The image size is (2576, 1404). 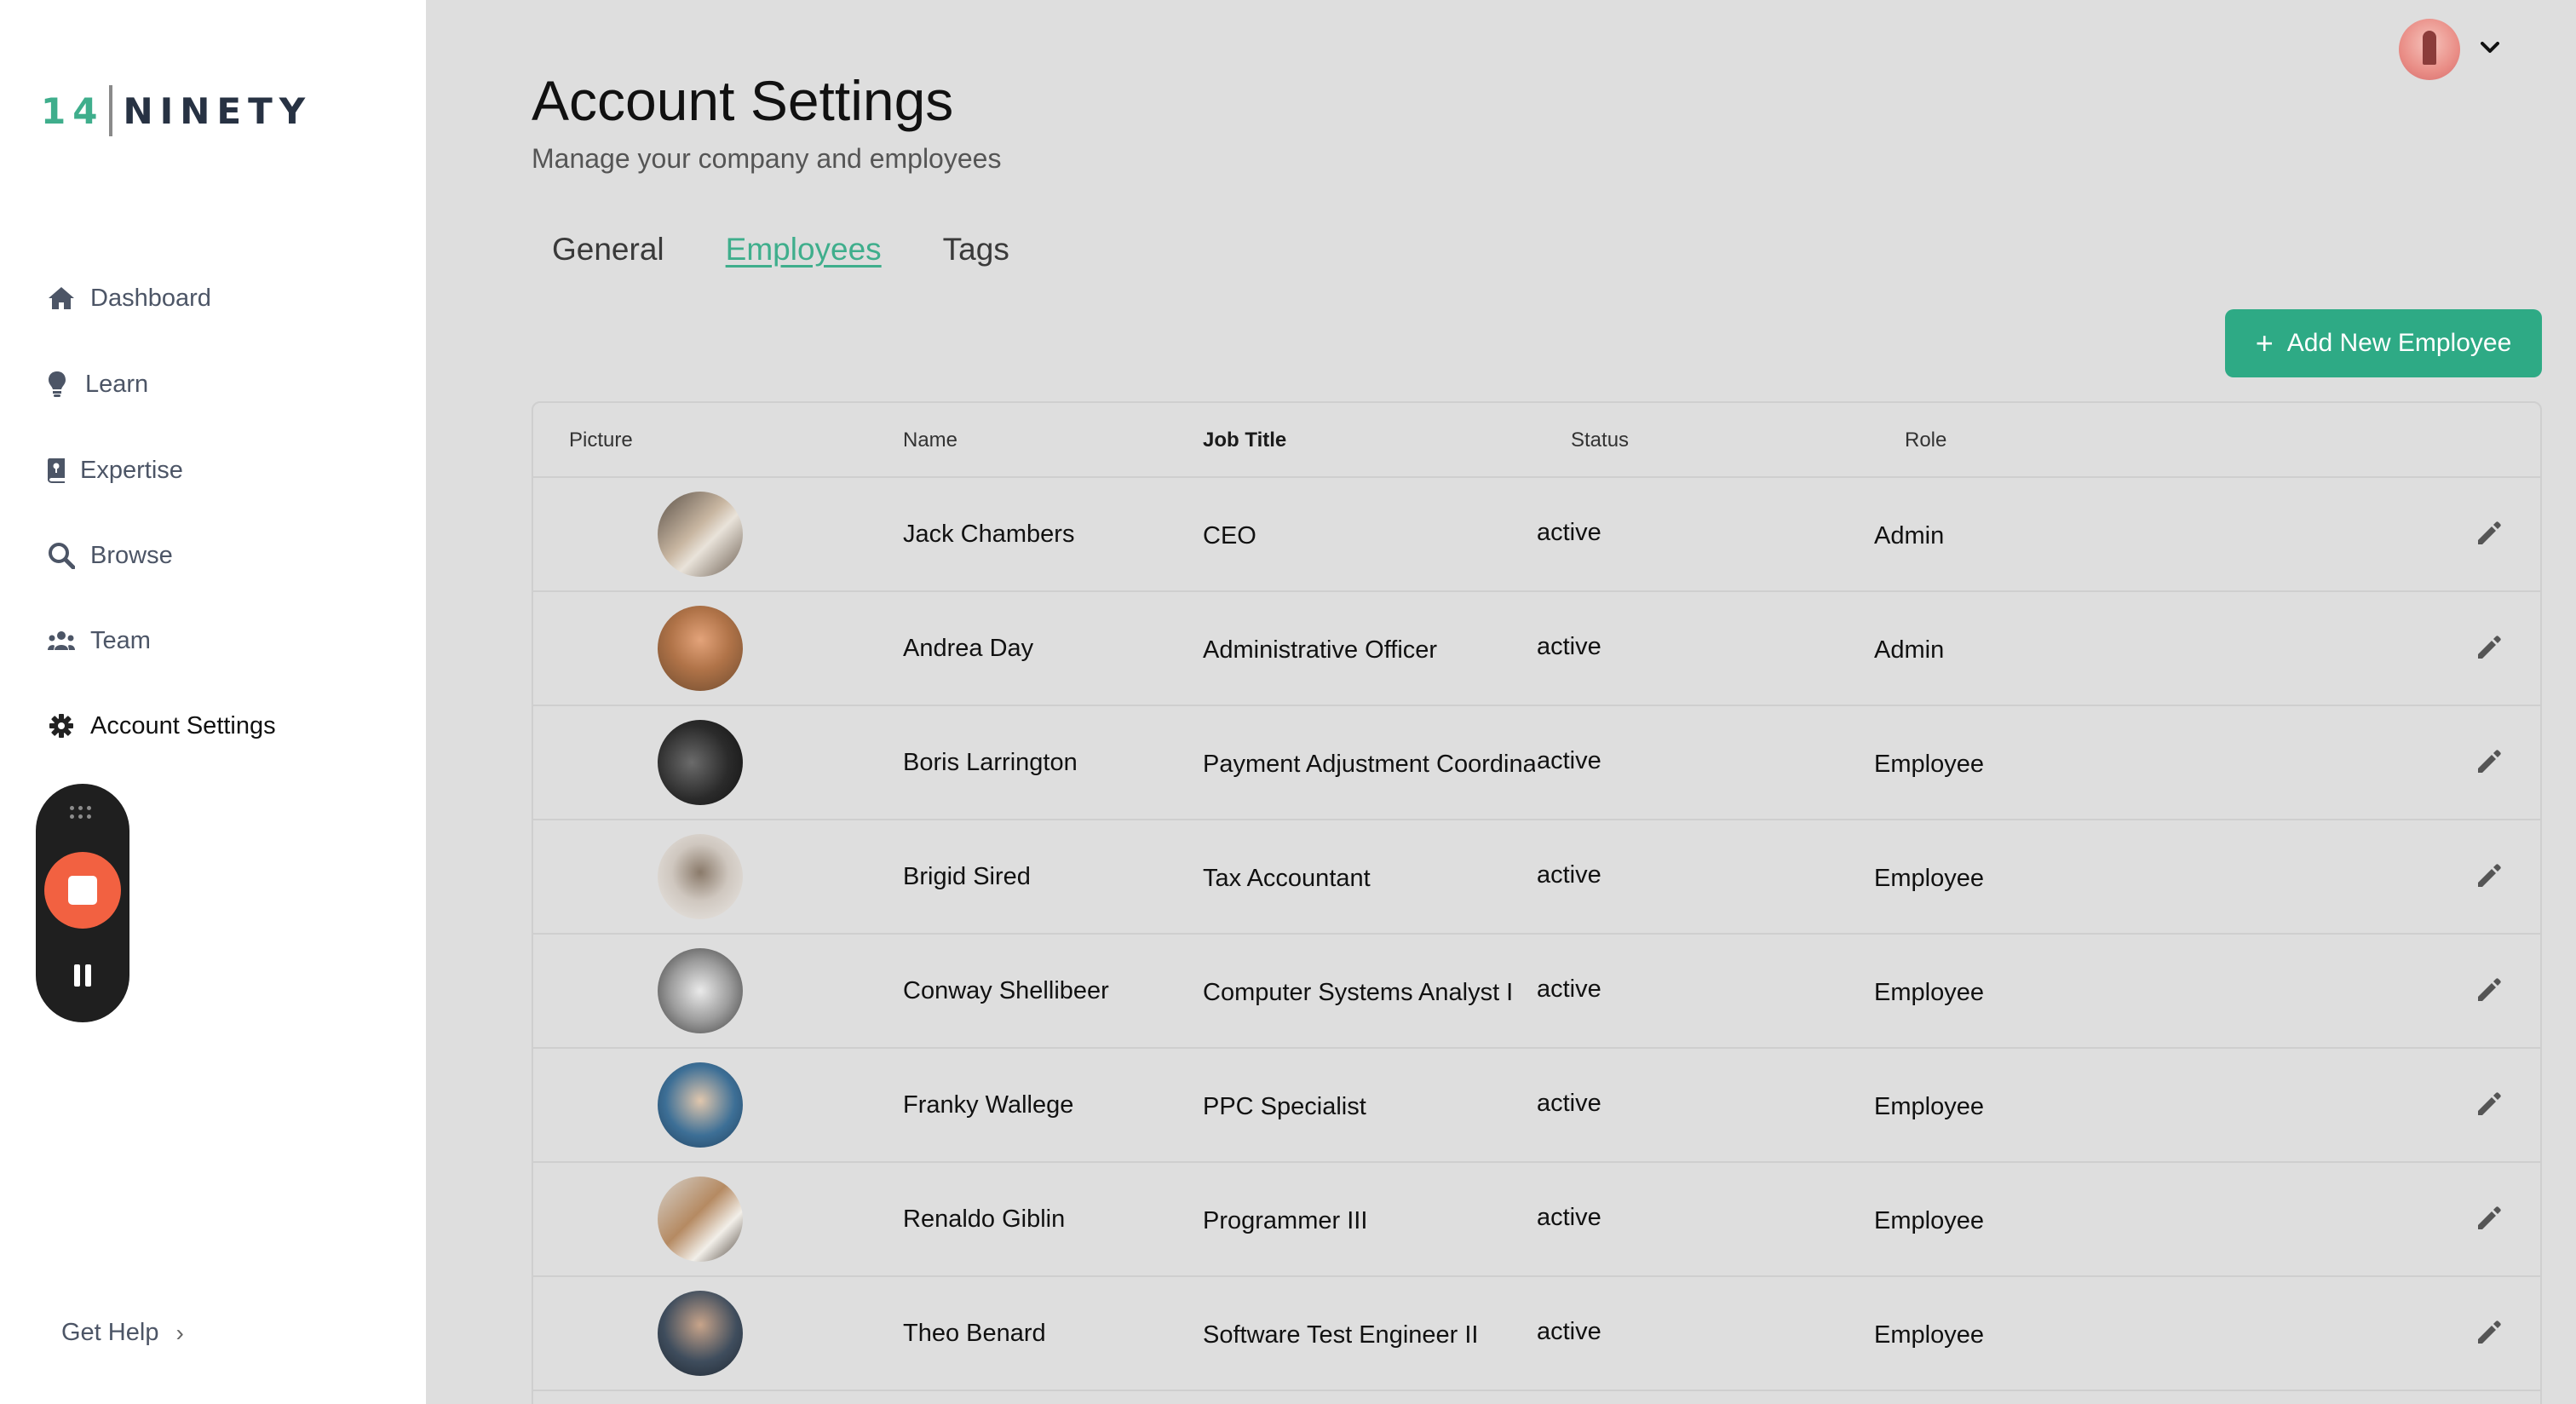 I want to click on sidebar-item-learn: Learn, so click(x=97, y=384).